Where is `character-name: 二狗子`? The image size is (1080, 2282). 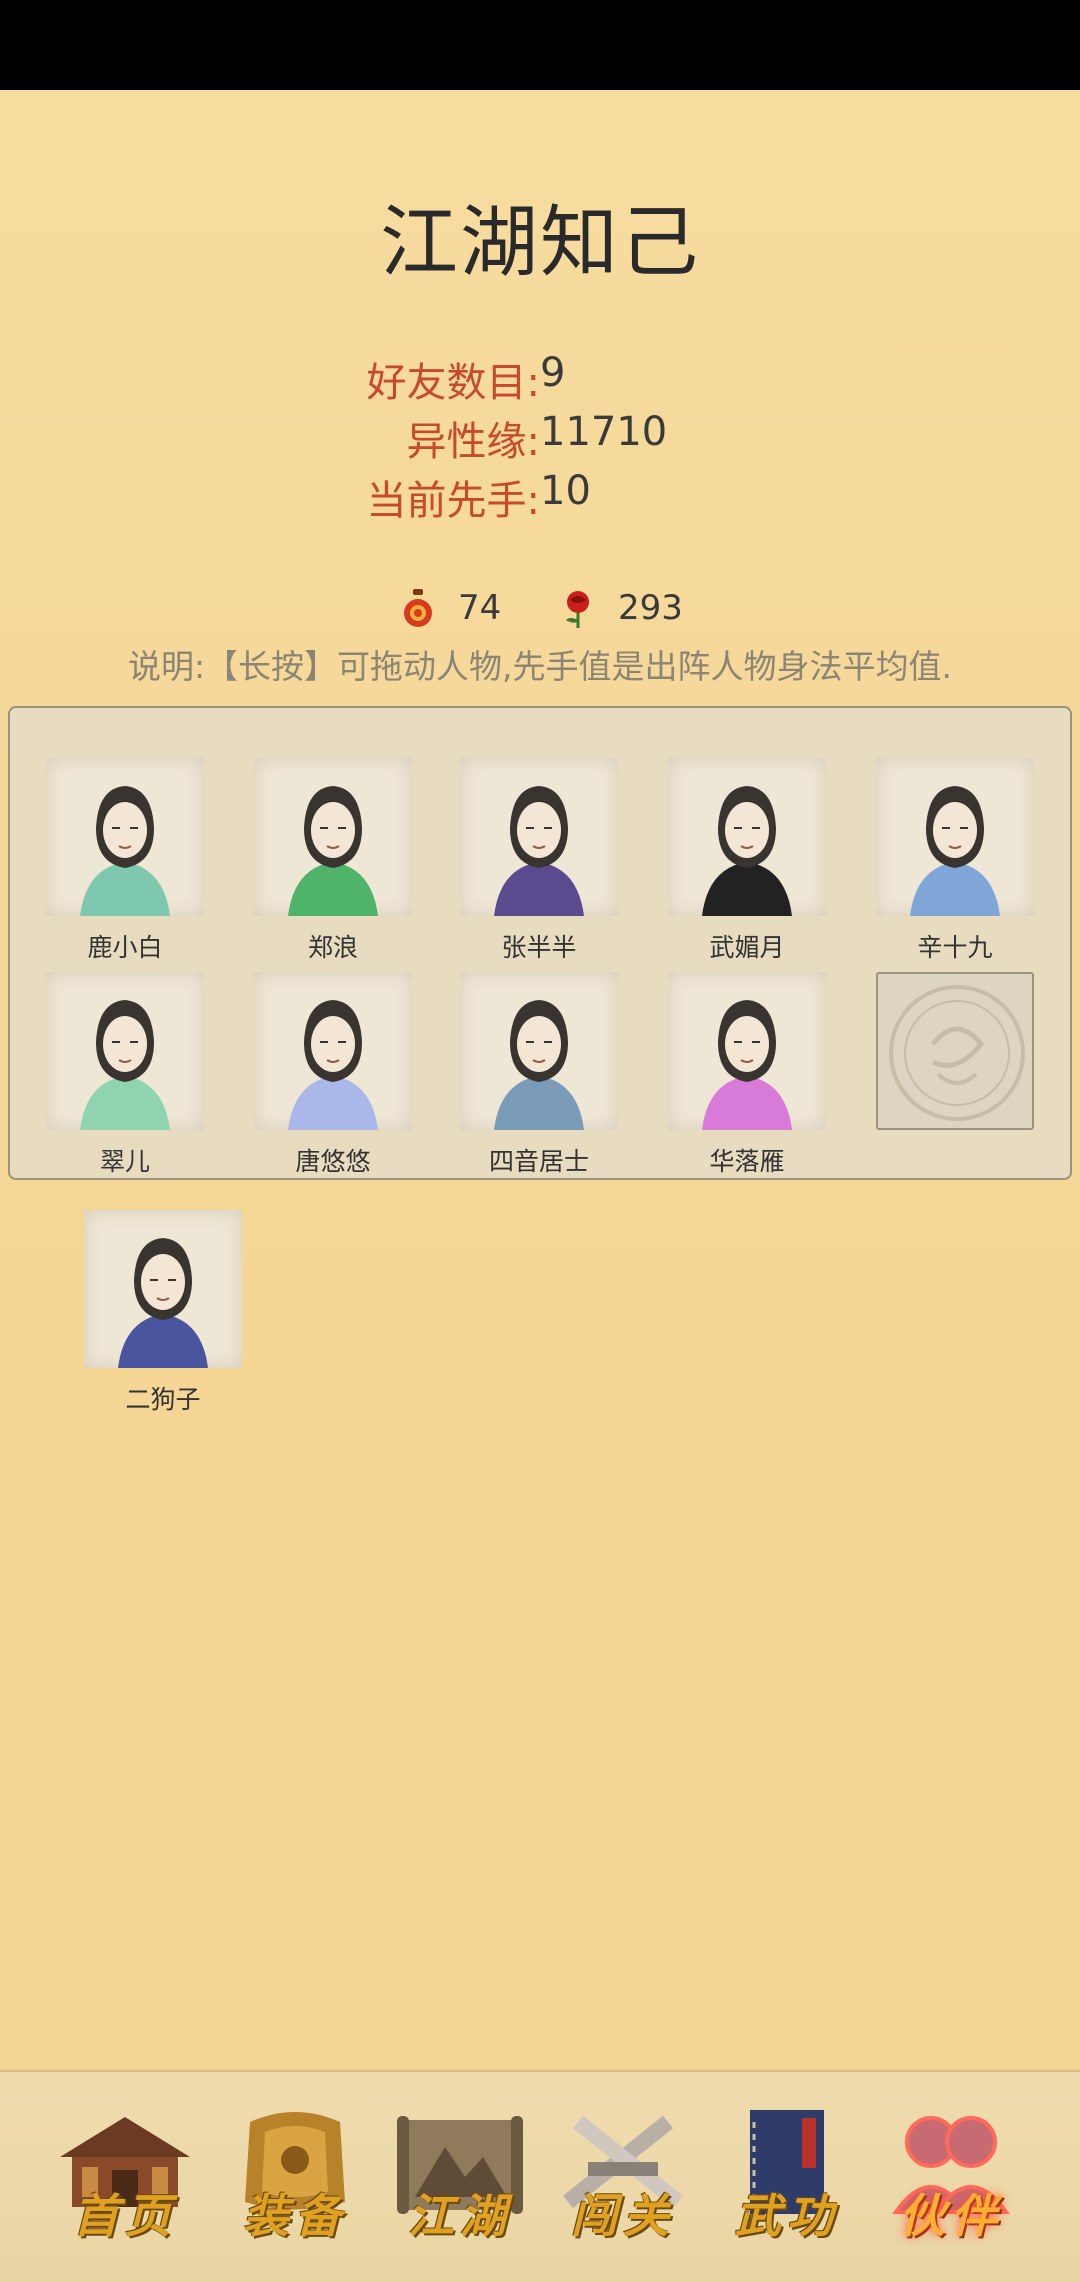
character-name: 二狗子 is located at coordinates (163, 1399).